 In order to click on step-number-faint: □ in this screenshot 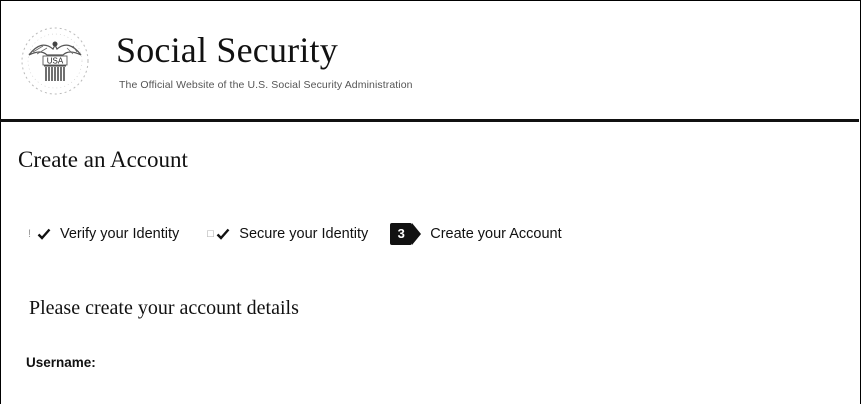, I will do `click(210, 234)`.